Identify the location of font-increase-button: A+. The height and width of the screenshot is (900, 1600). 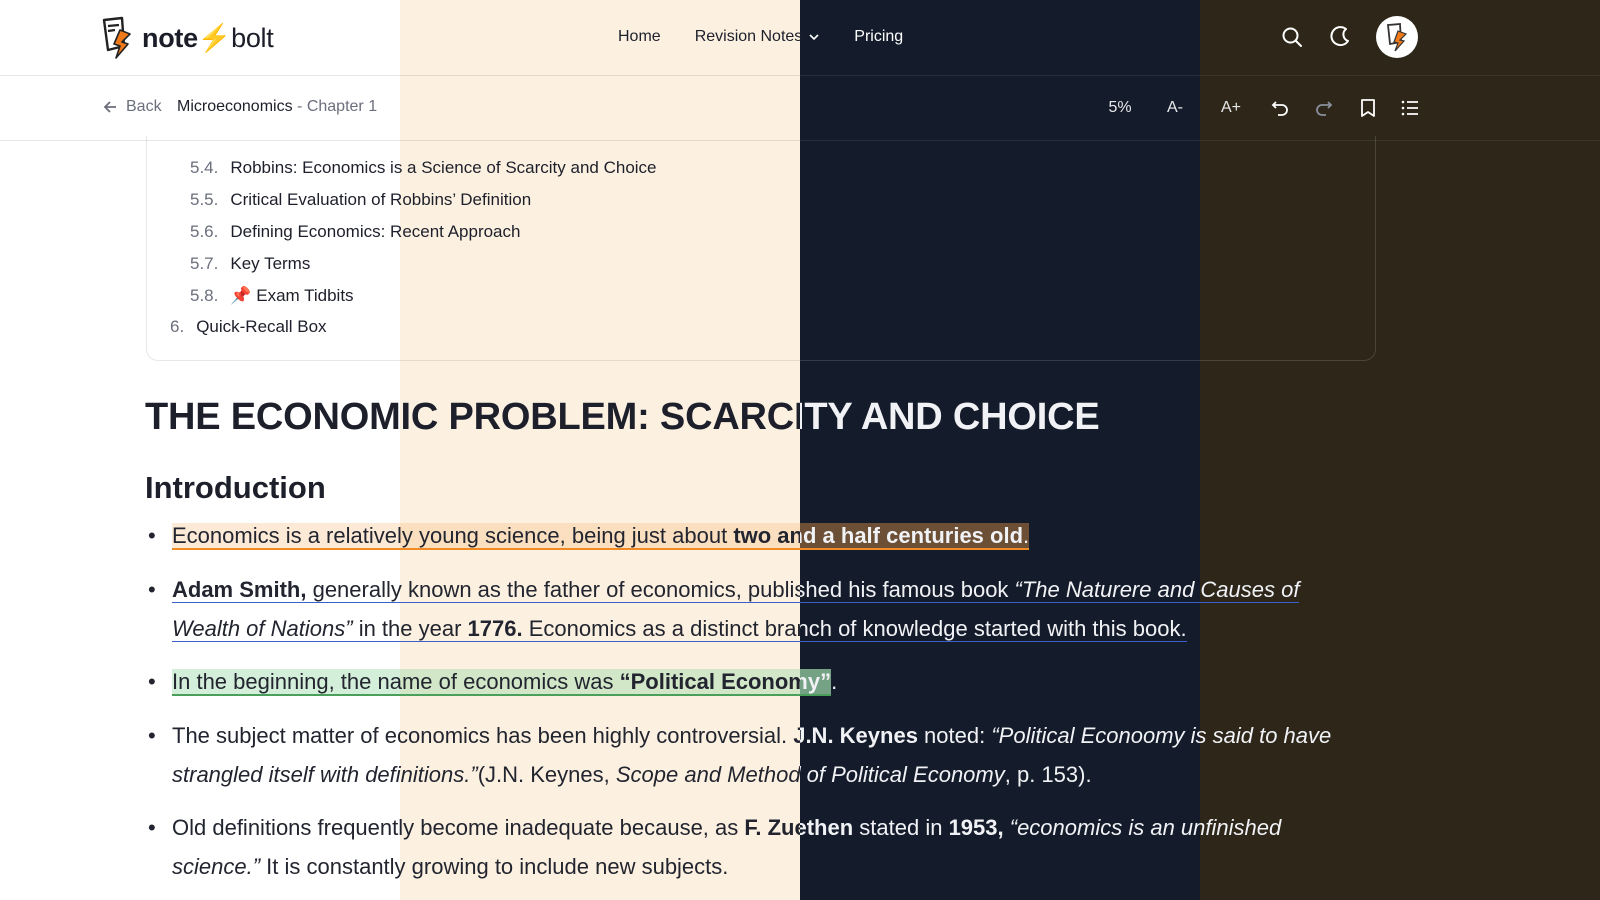
(1231, 108).